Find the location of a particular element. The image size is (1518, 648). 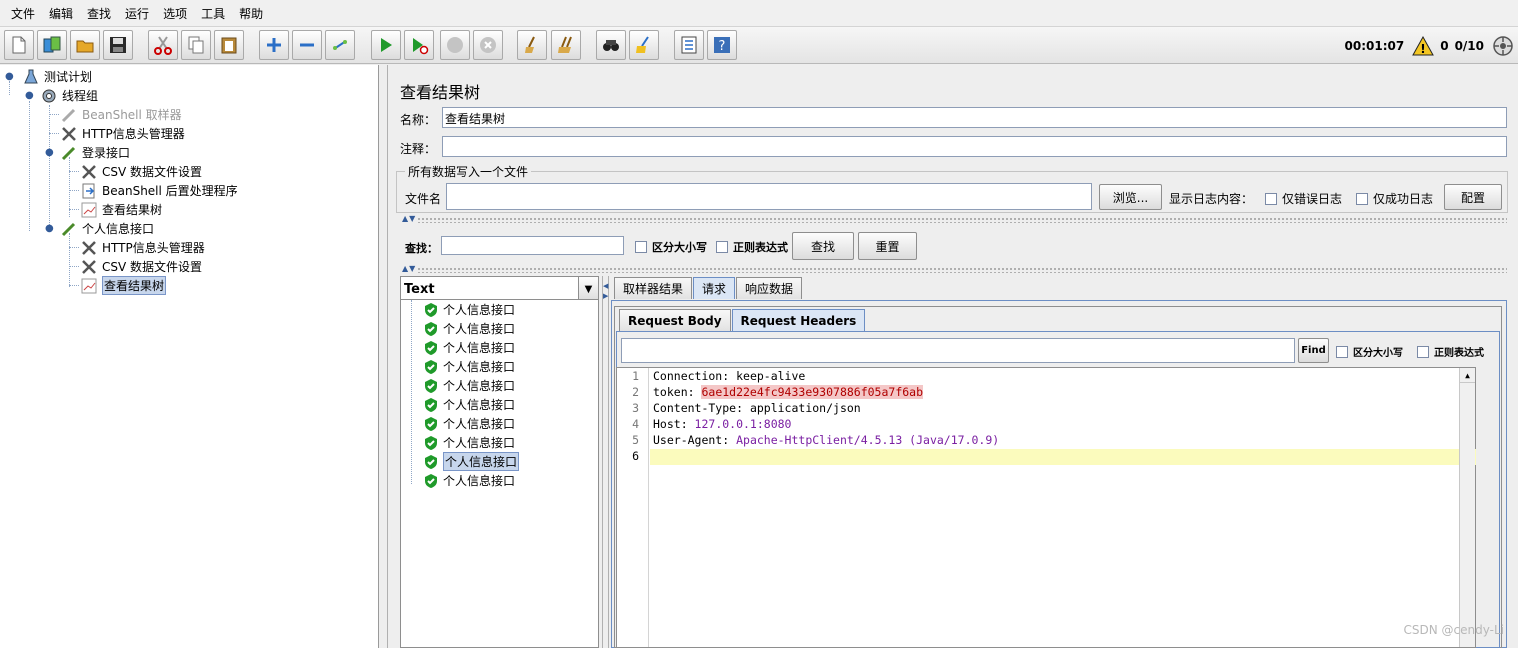

success-only-checkbox: 仅成功日志 is located at coordinates (1394, 198).